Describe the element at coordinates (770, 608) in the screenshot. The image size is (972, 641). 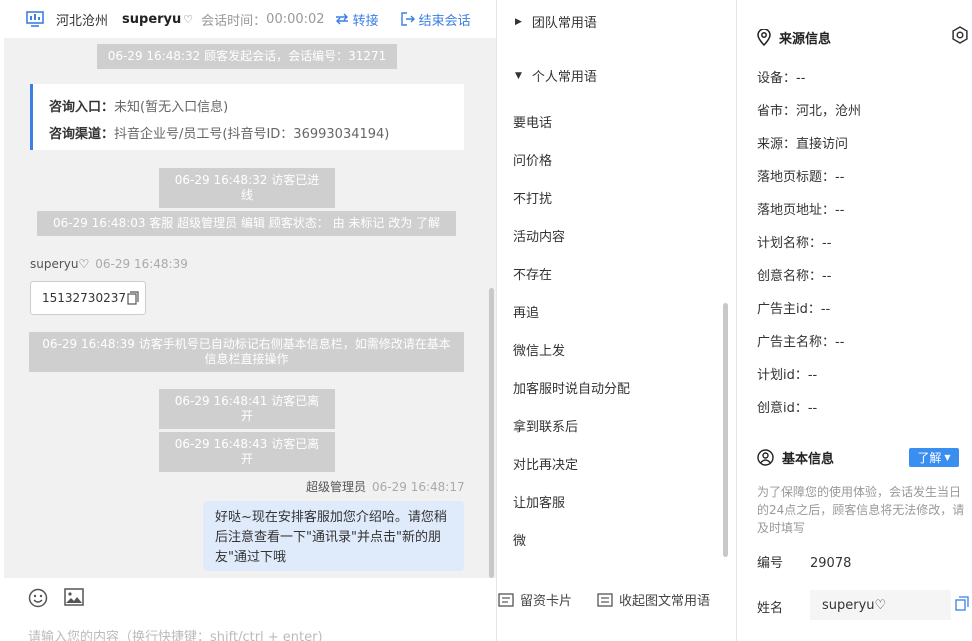
I see `name-label: 姓名` at that location.